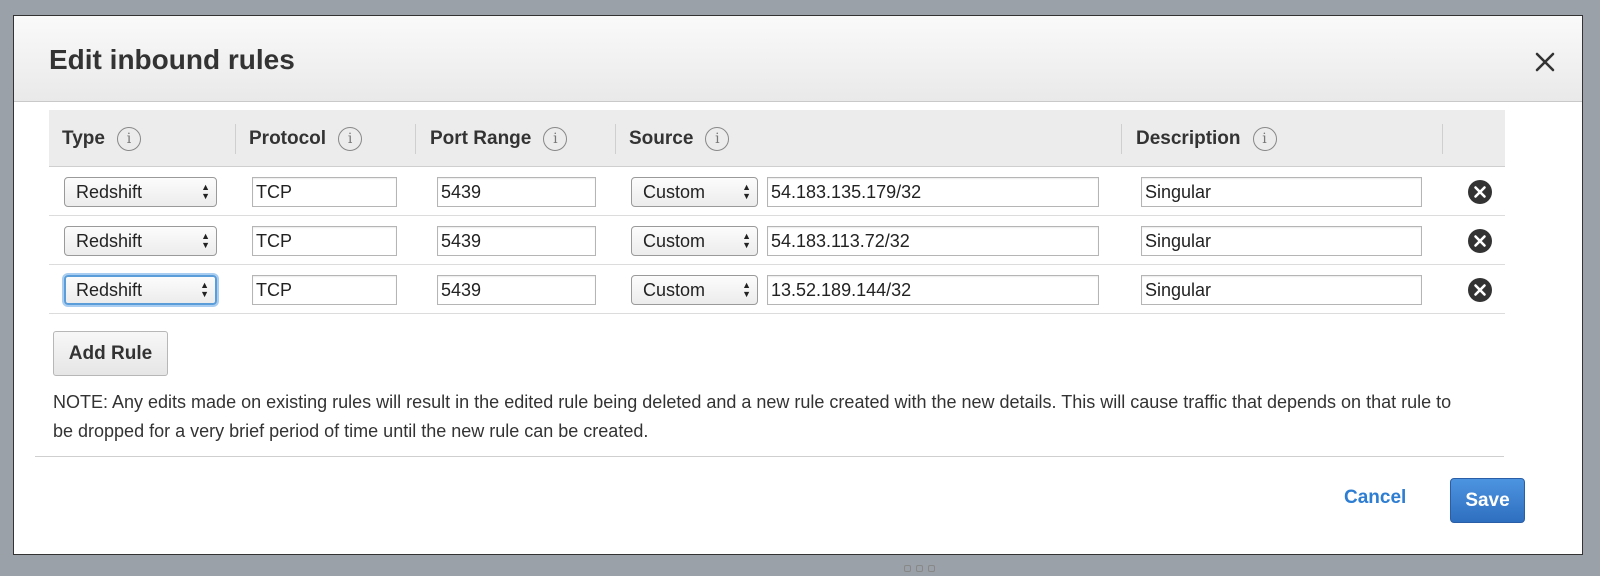 The image size is (1600, 576). I want to click on source-cidr-field: 54.183.113.72/32, so click(933, 241).